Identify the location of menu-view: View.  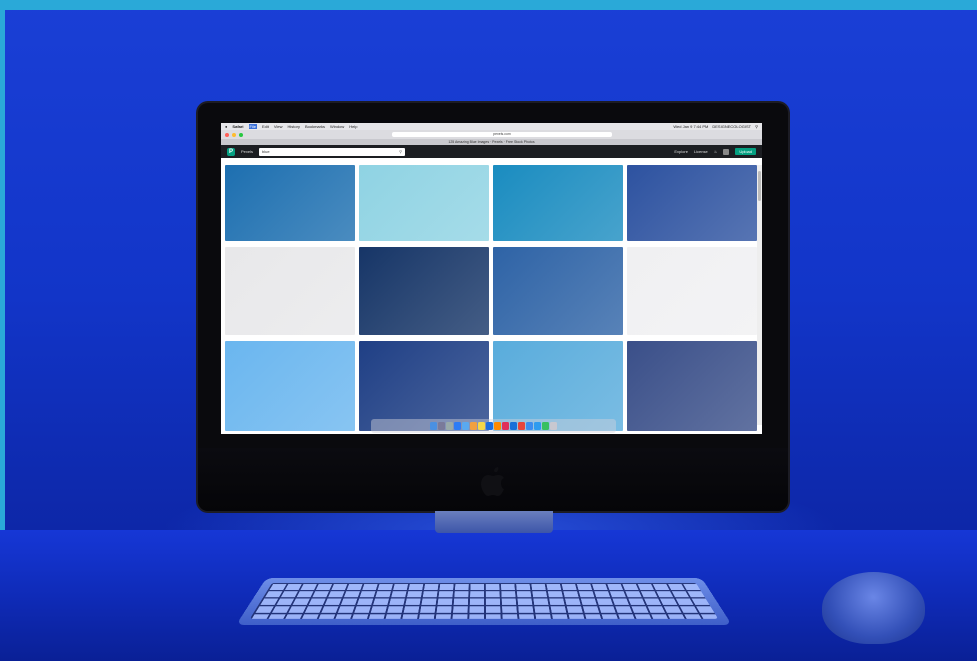
(278, 126).